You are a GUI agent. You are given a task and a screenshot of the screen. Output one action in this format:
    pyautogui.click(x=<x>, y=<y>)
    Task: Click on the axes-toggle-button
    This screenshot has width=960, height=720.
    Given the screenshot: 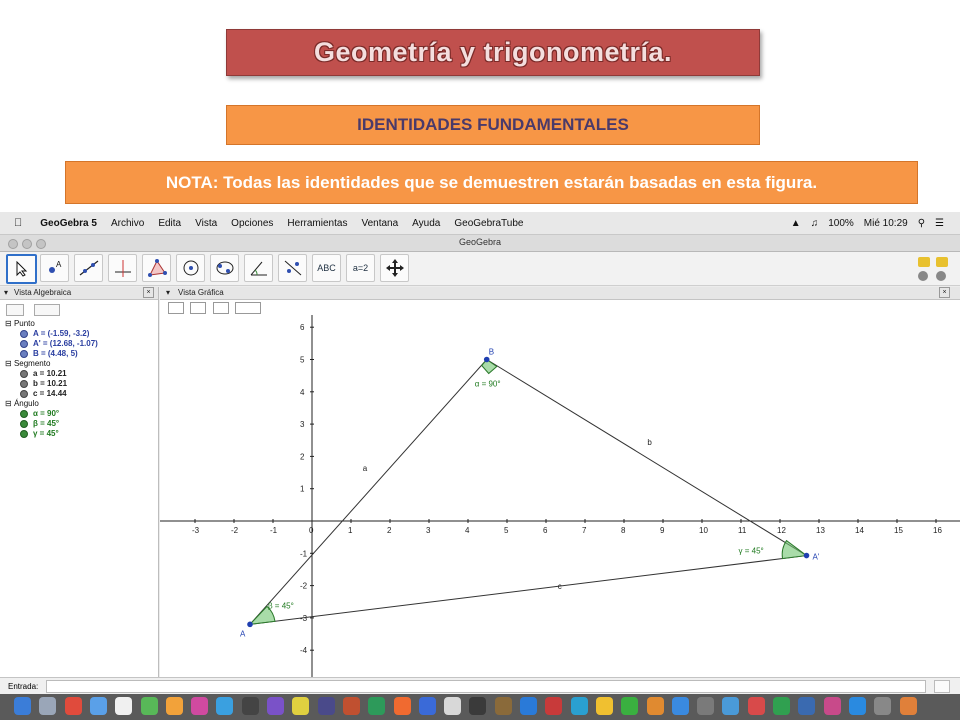 What is the action you would take?
    pyautogui.click(x=176, y=308)
    